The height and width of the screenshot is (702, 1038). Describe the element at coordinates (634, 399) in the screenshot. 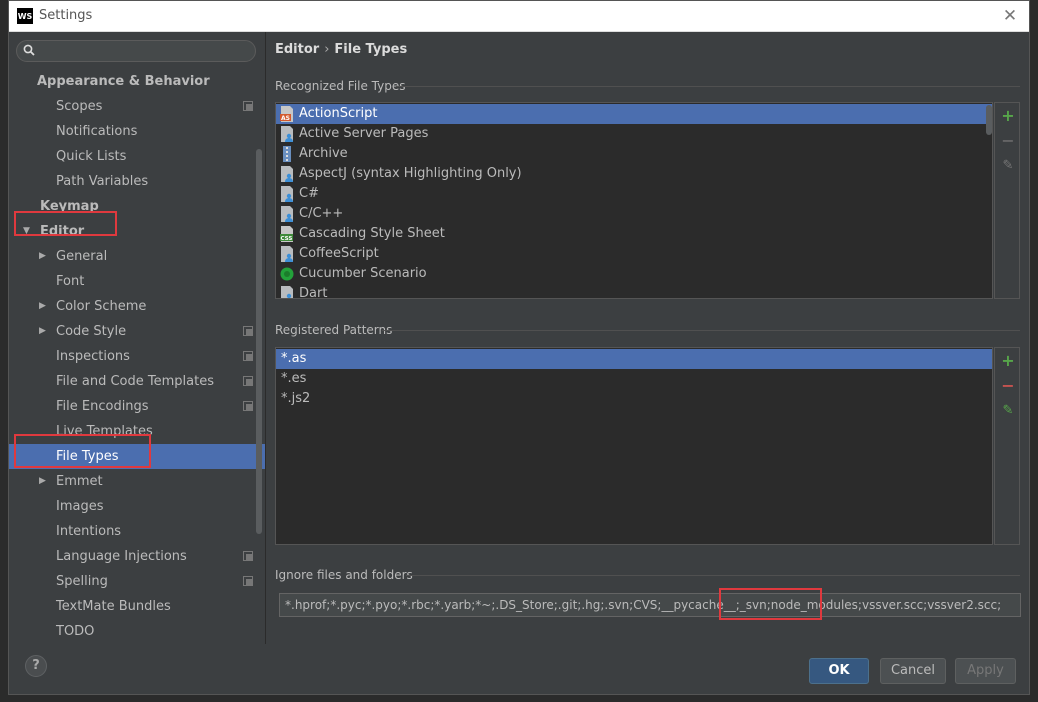

I see `pattern-row: *.js2` at that location.